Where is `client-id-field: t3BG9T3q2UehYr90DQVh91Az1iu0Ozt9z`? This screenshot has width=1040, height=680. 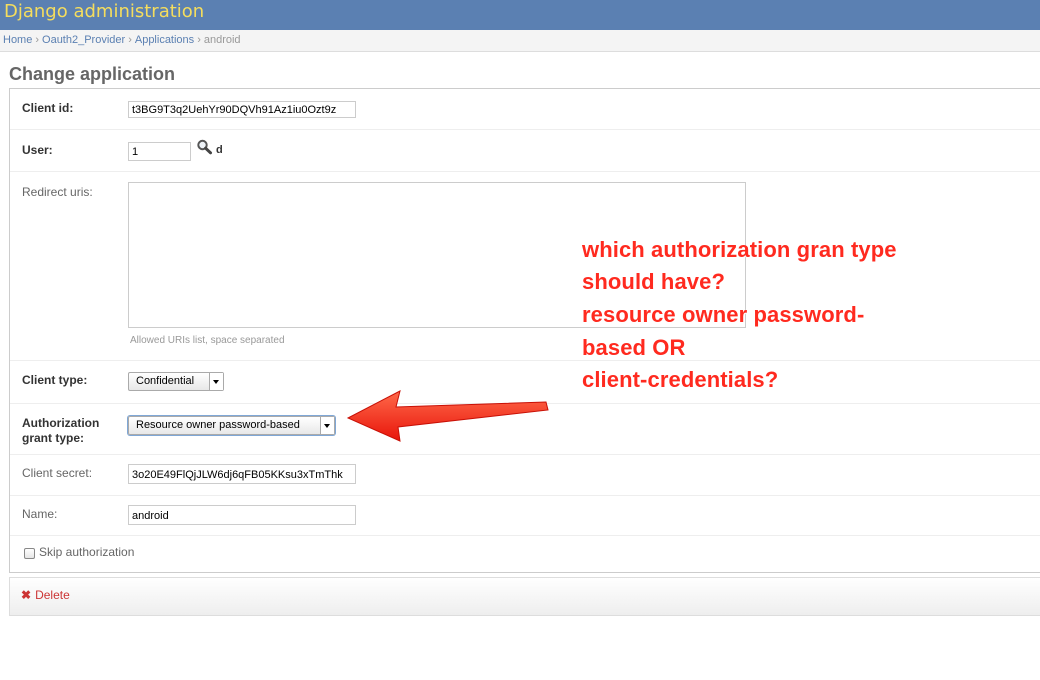
client-id-field: t3BG9T3q2UehYr90DQVh91Az1iu0Ozt9z is located at coordinates (242, 109).